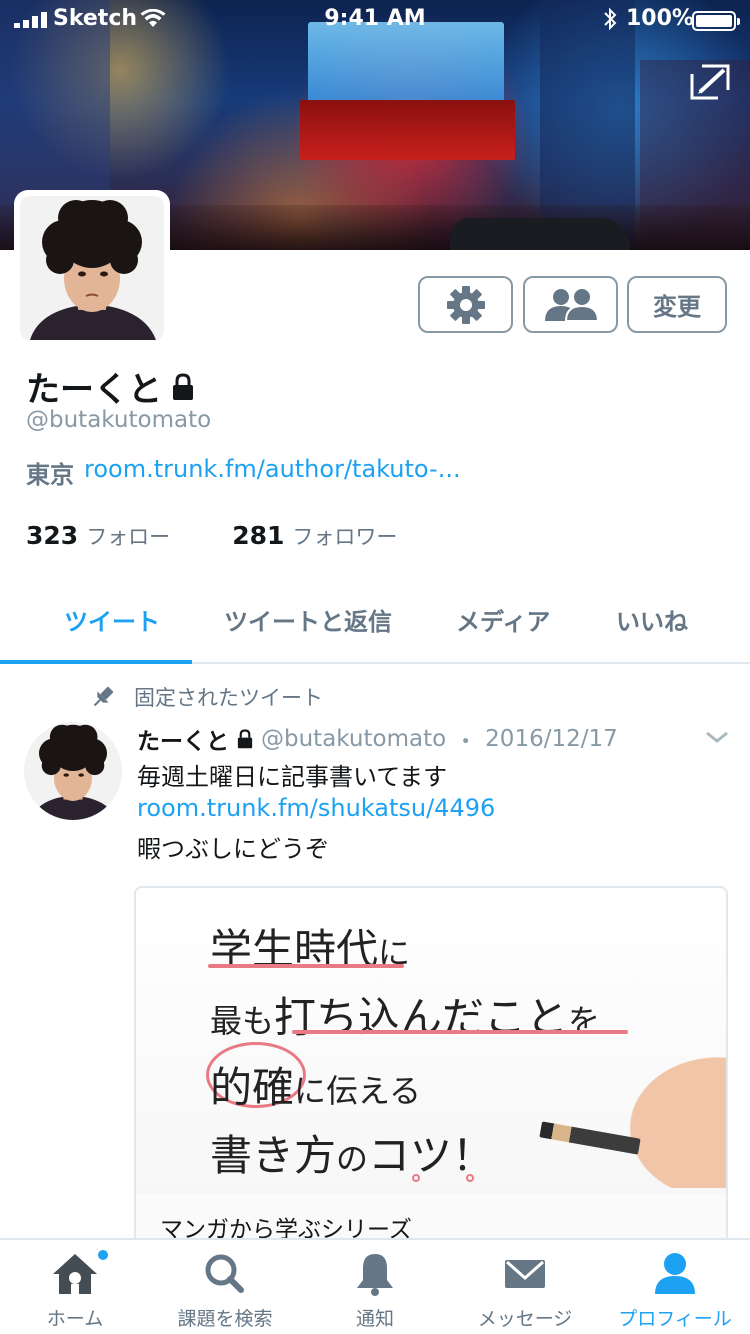 Image resolution: width=750 pixels, height=1334 pixels. I want to click on tweet-text-line: 暇つぶしにどうぞ, so click(233, 849).